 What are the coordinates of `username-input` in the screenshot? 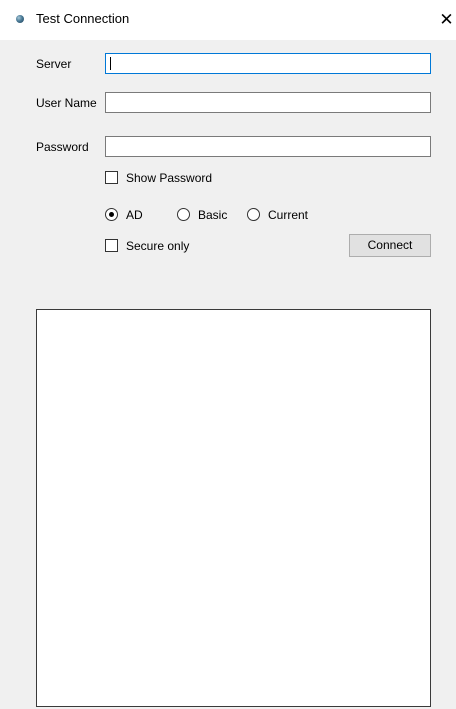 It's located at (268, 102).